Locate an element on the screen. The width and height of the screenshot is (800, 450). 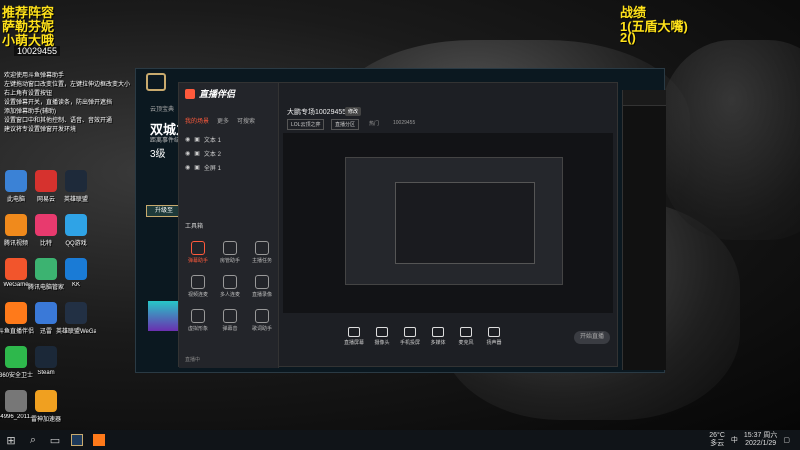
bottom-control: 麦克风 is located at coordinates (466, 336).